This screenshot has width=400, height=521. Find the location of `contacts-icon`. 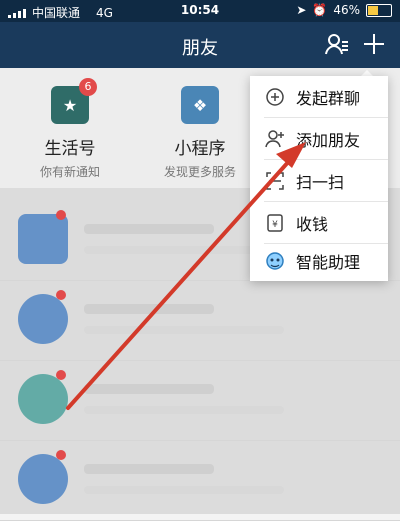

contacts-icon is located at coordinates (337, 48).